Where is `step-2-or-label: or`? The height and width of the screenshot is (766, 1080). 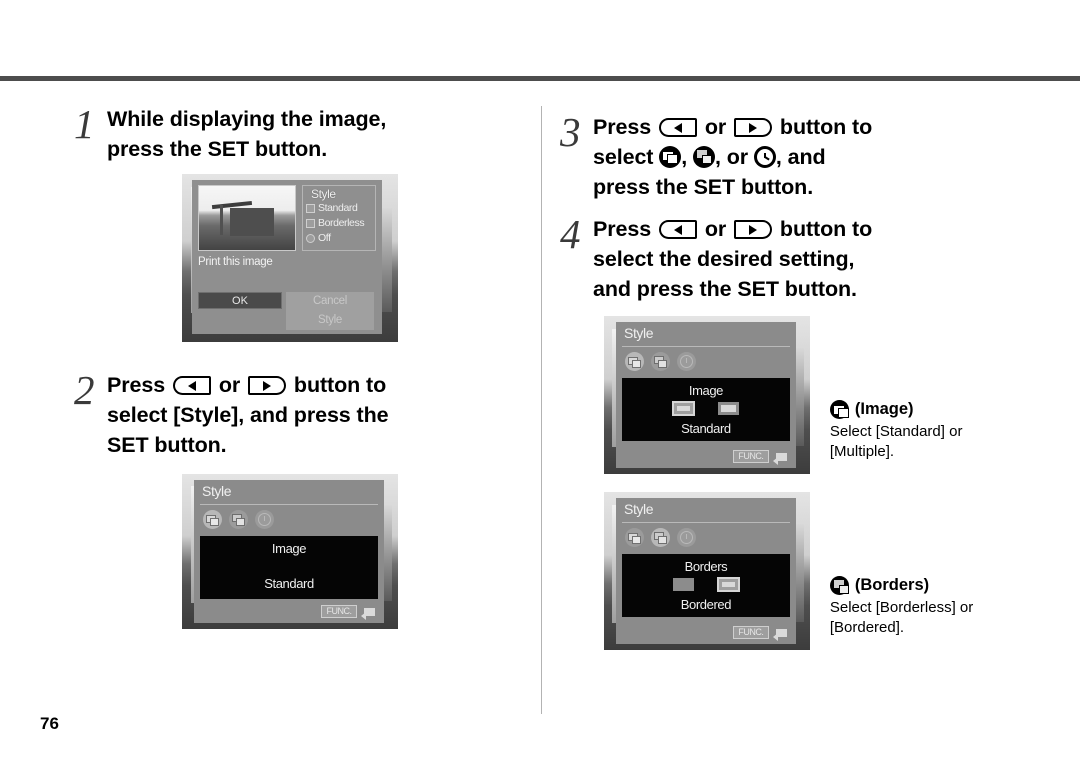
step-2-or-label: or is located at coordinates (229, 385).